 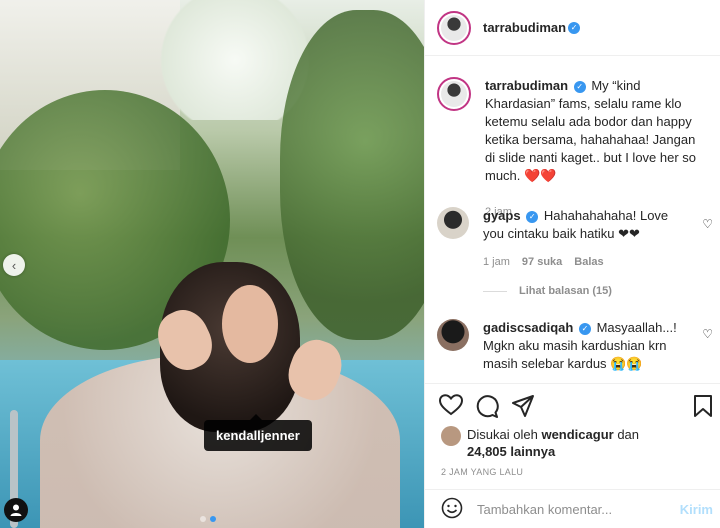 I want to click on chevron-left-icon: ‹, so click(x=14, y=265).